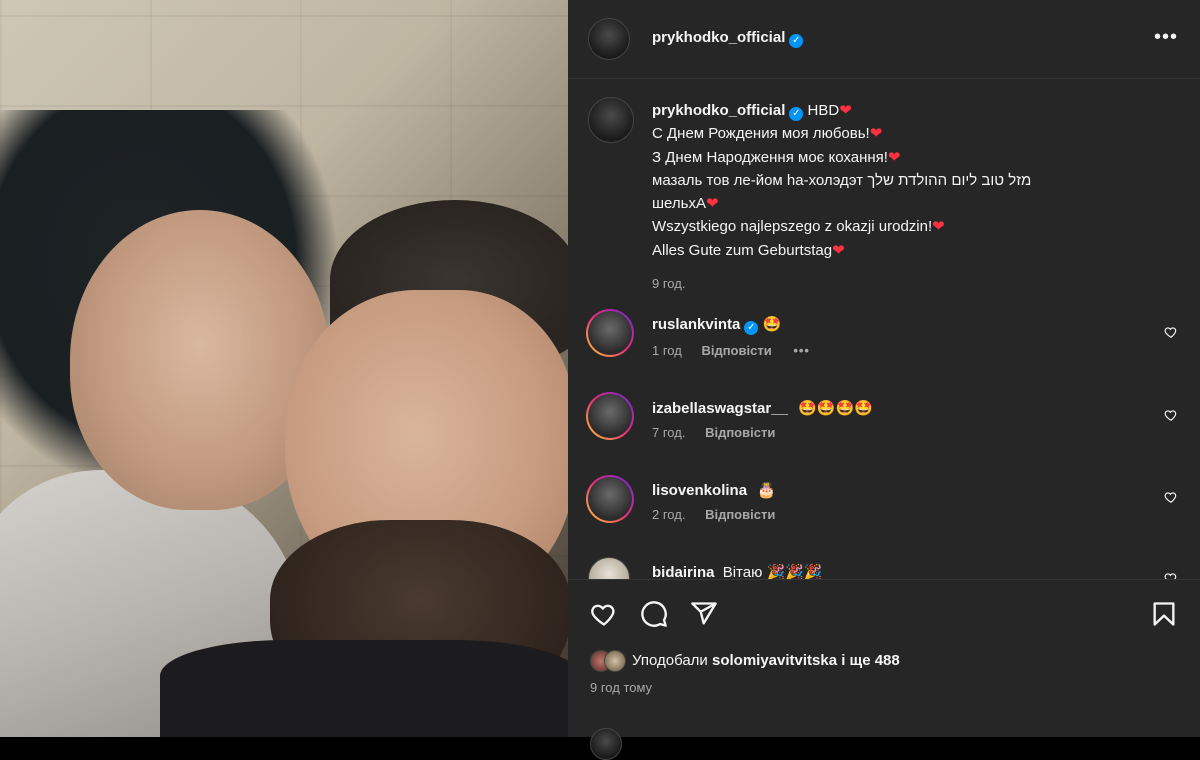  Describe the element at coordinates (654, 614) in the screenshot. I see `comment-bubble-icon` at that location.